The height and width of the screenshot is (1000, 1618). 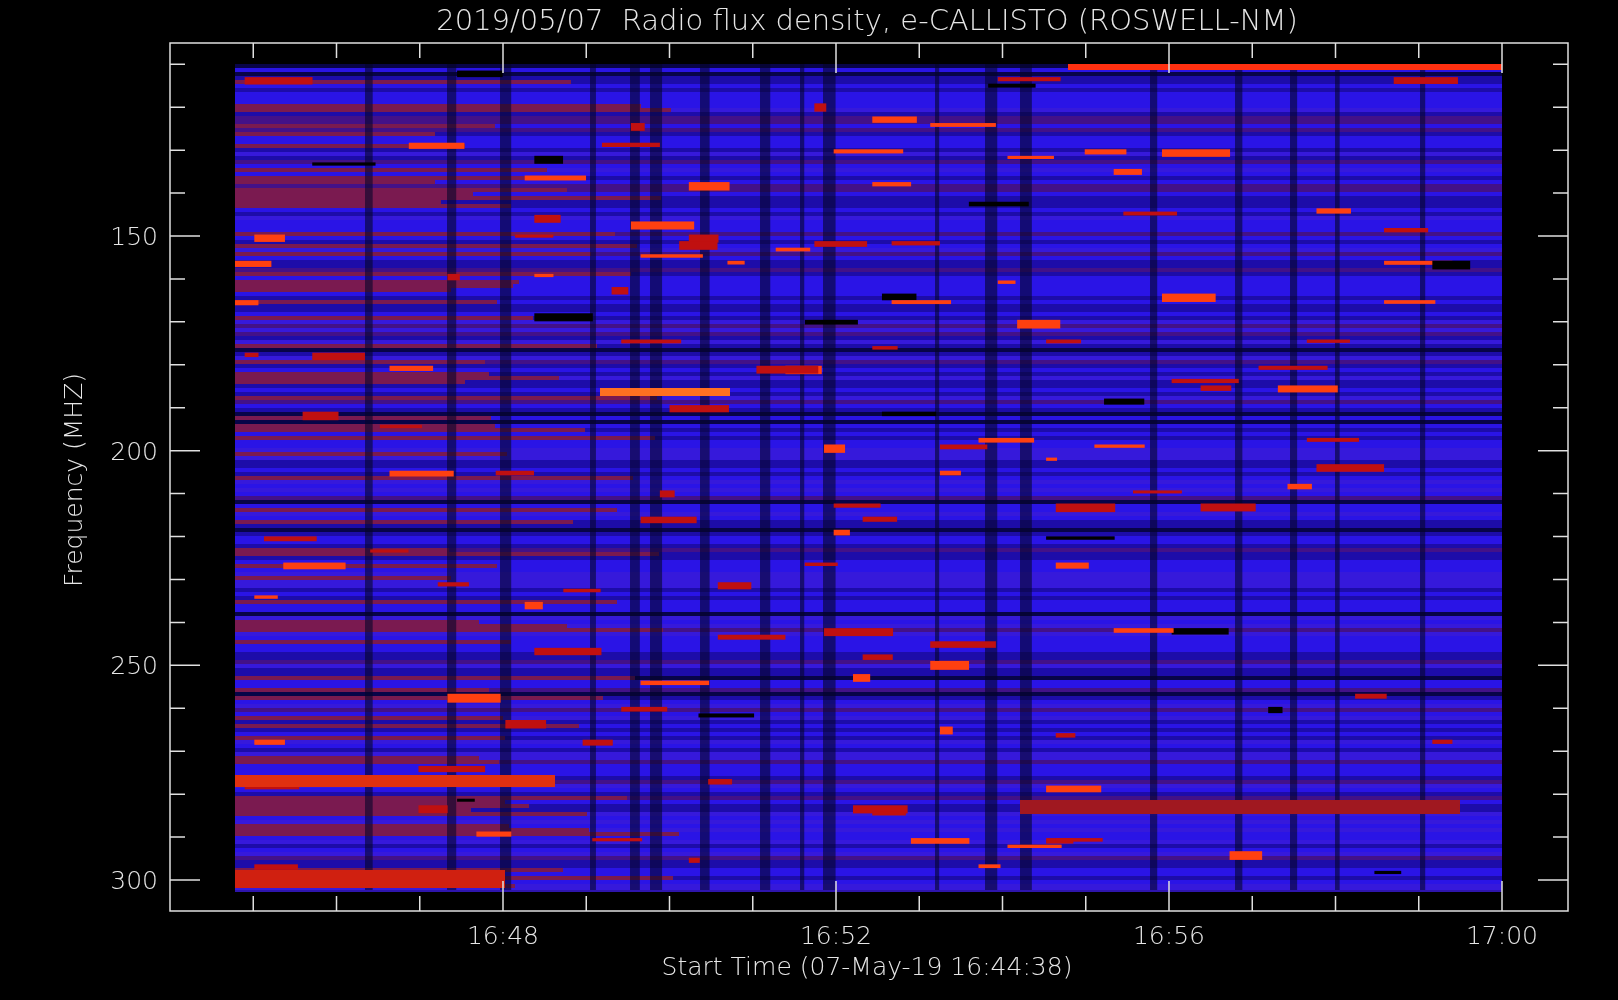 I want to click on x-tick-label: 16:56, so click(x=1169, y=935).